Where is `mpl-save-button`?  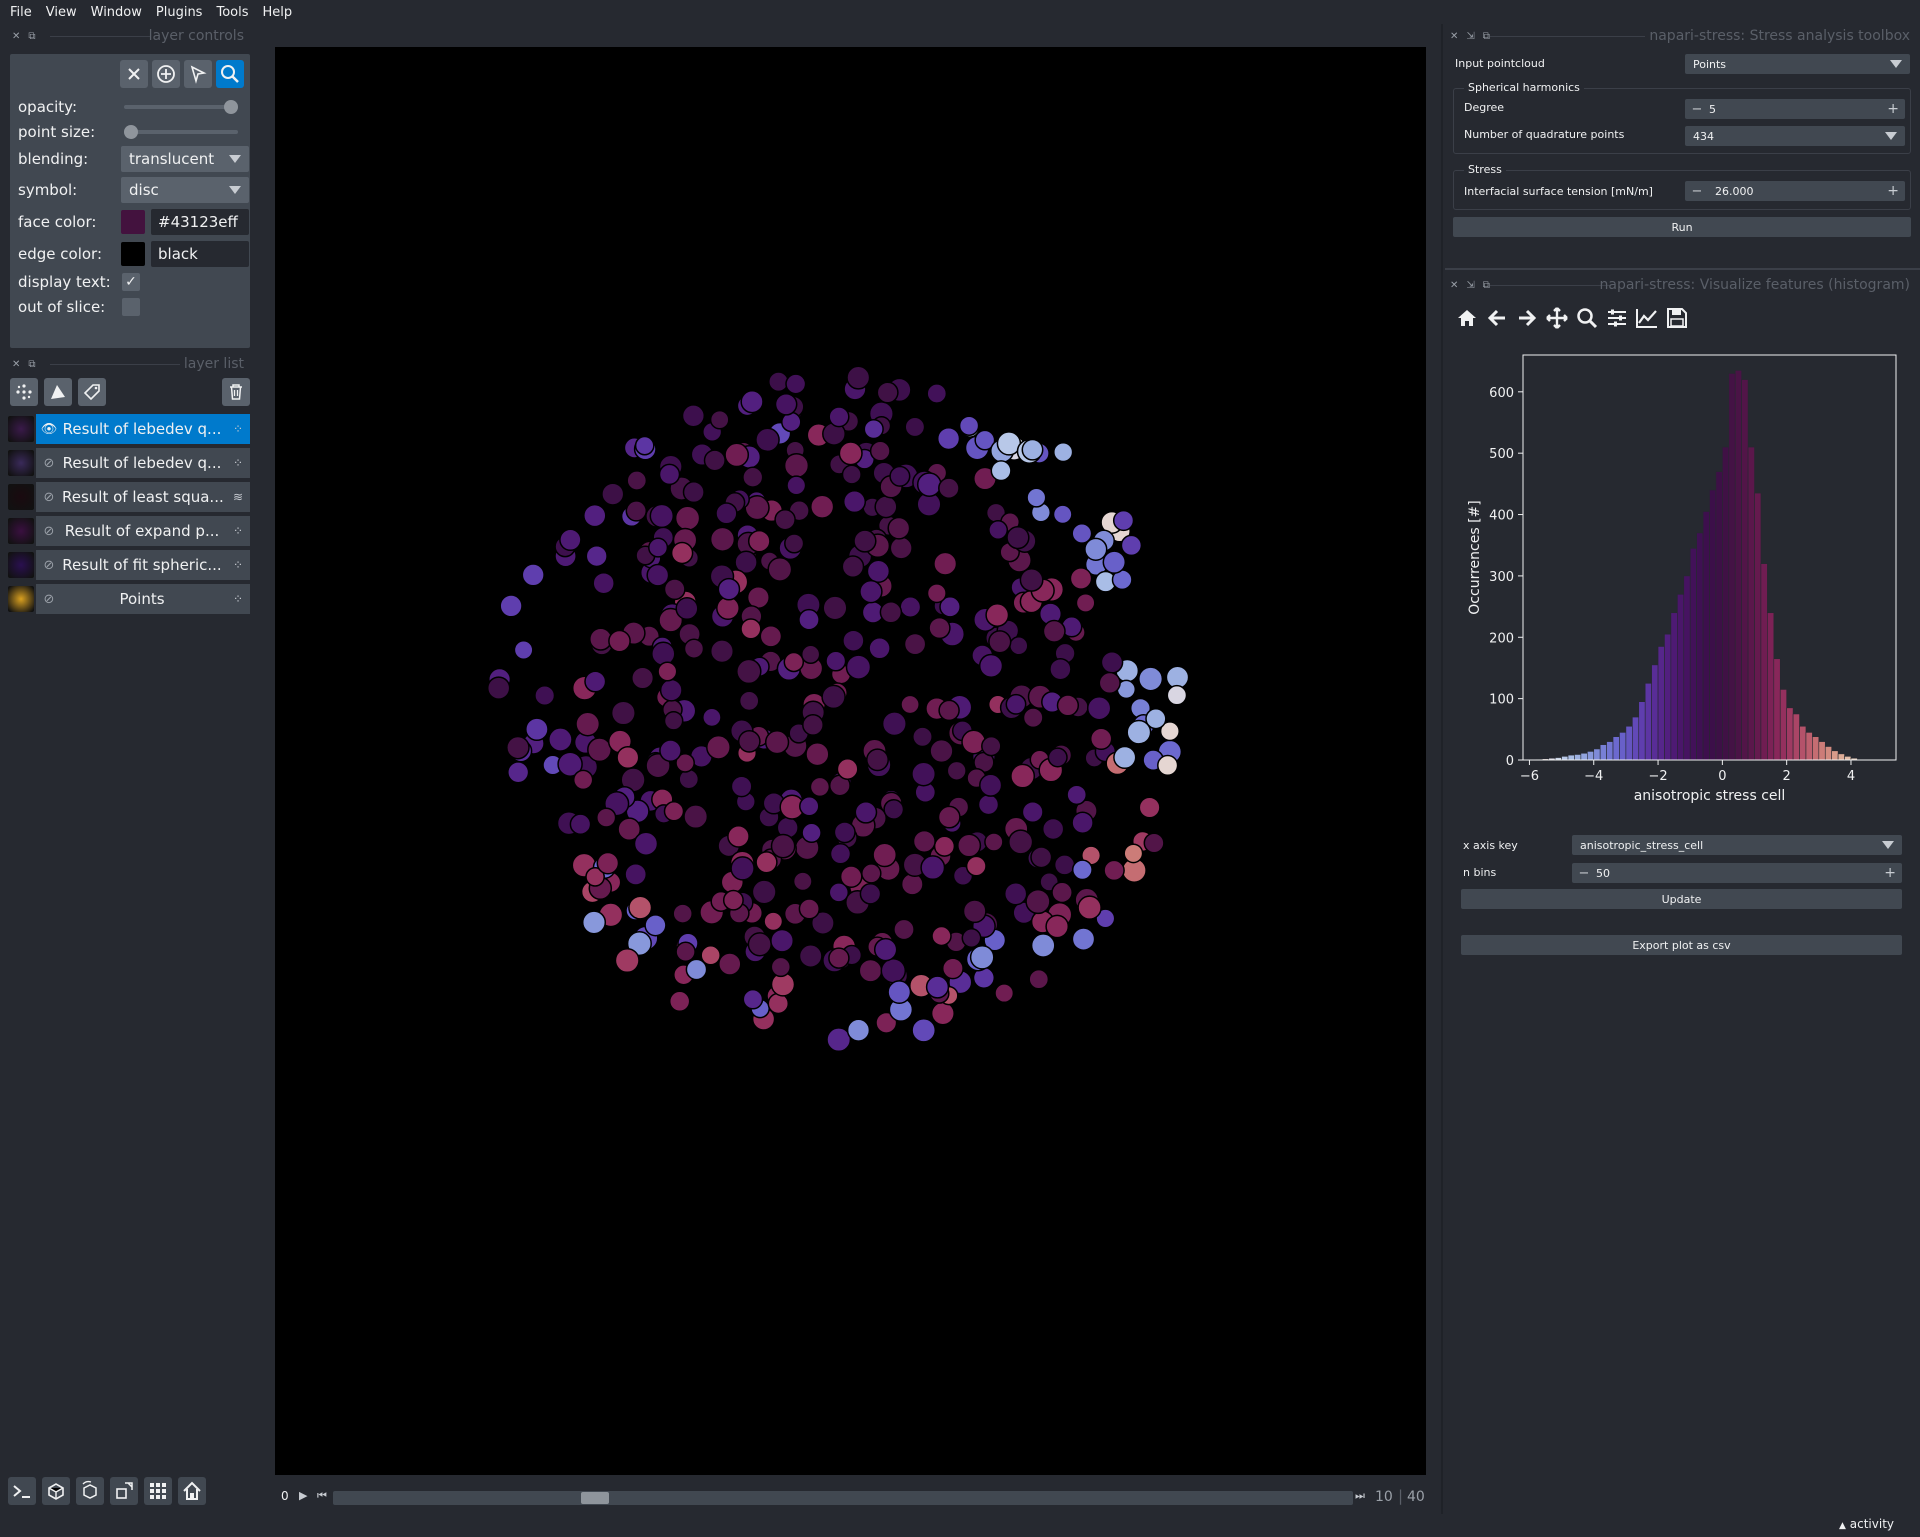
mpl-save-button is located at coordinates (1677, 318).